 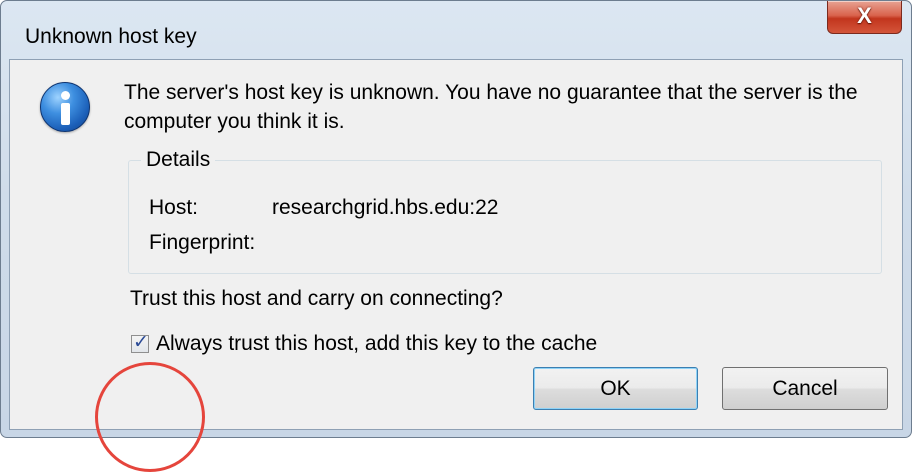 What do you see at coordinates (174, 207) in the screenshot?
I see `host-label: Host:` at bounding box center [174, 207].